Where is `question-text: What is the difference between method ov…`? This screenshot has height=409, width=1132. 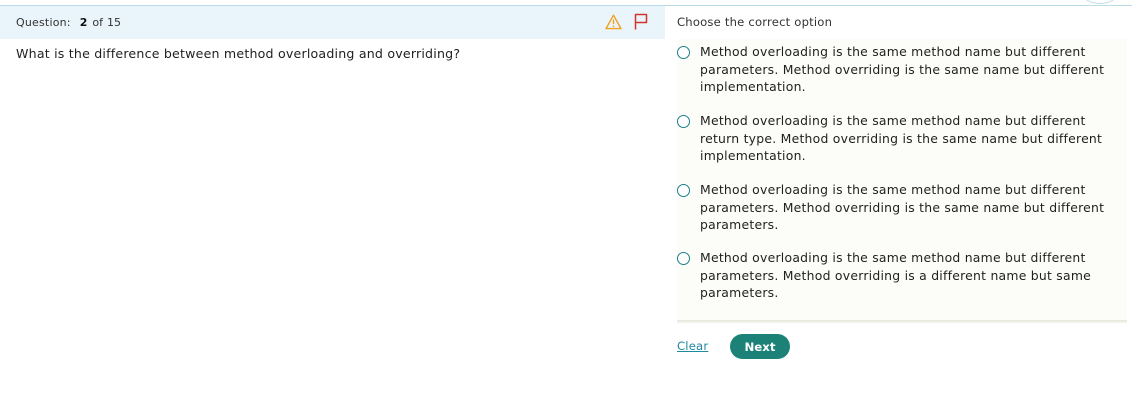 question-text: What is the difference between method ov… is located at coordinates (238, 53).